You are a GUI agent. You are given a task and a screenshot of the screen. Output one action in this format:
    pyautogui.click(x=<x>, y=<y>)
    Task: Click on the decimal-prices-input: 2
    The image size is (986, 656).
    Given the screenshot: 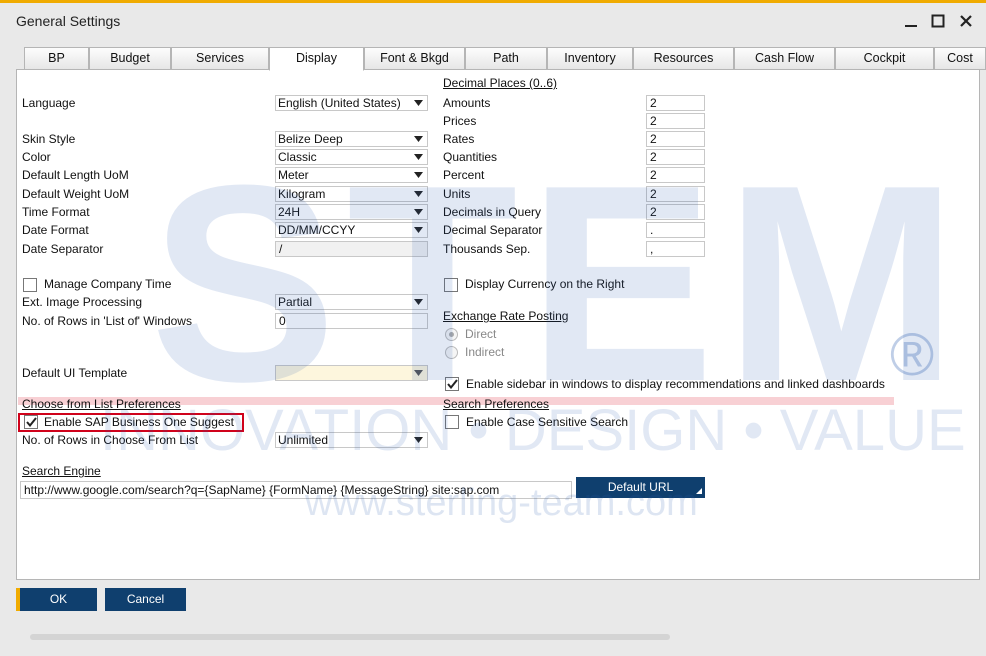 What is the action you would take?
    pyautogui.click(x=675, y=121)
    